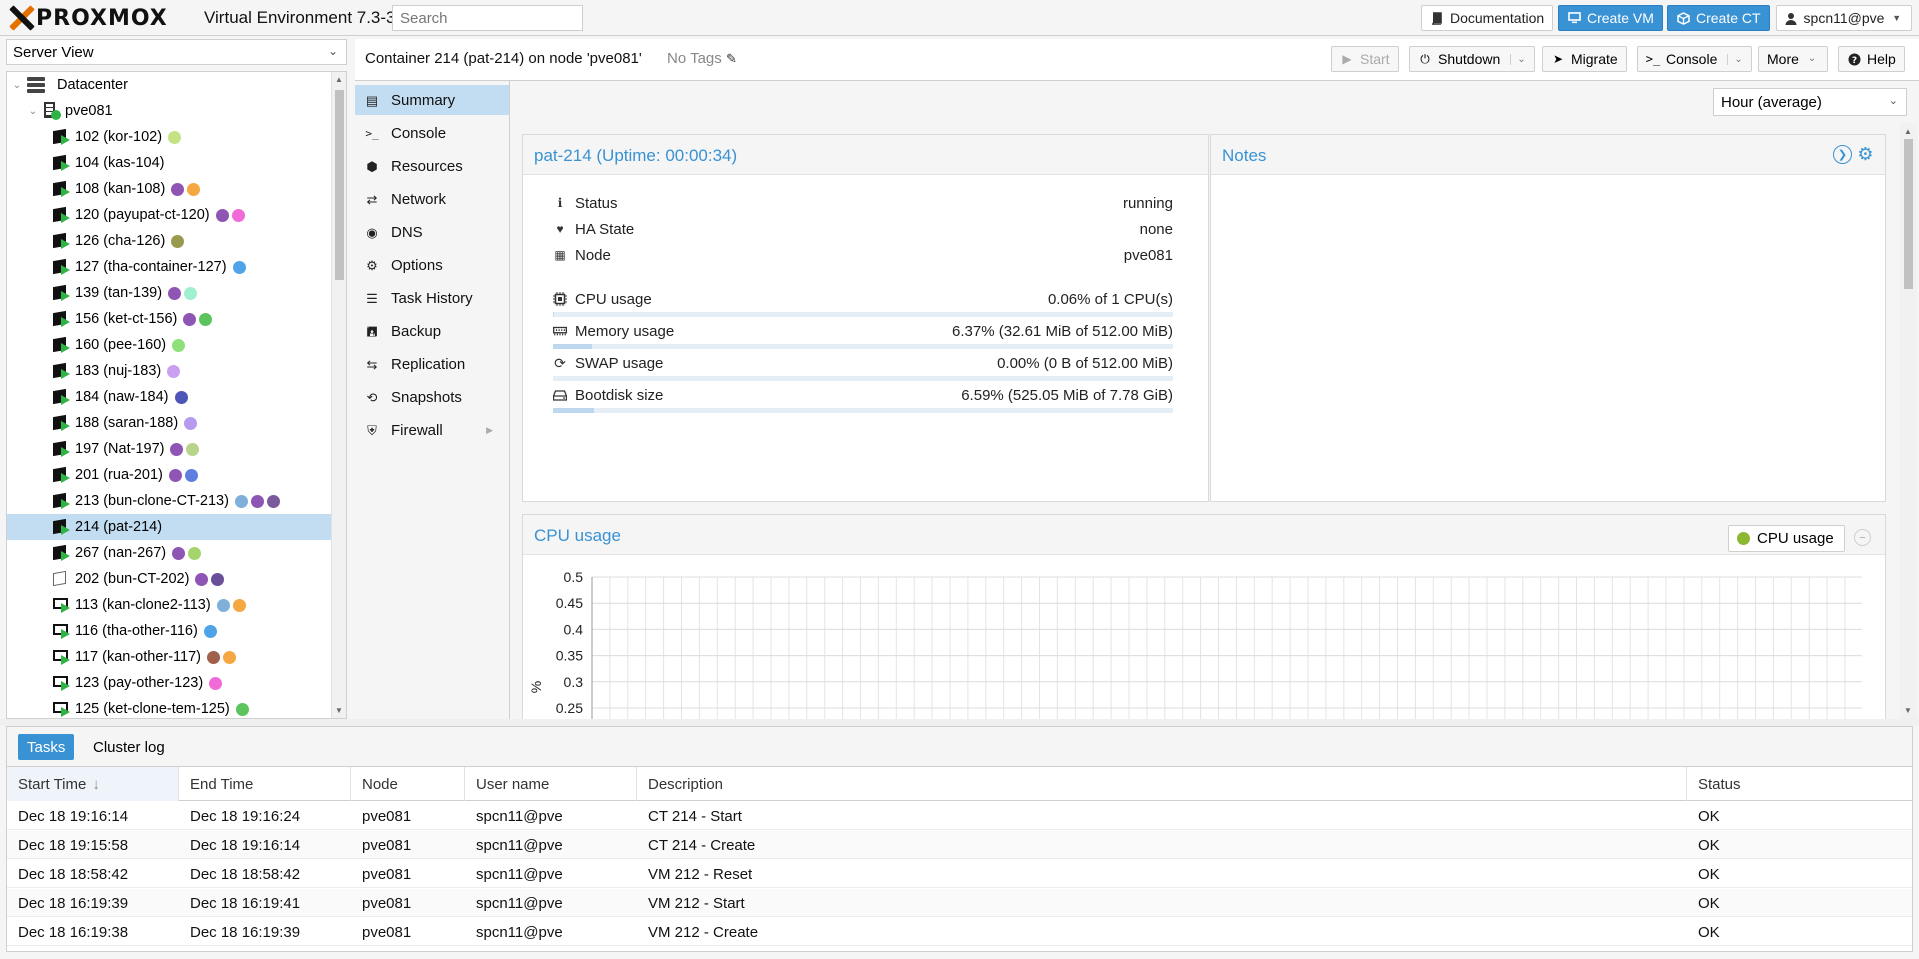 Image resolution: width=1919 pixels, height=959 pixels. Describe the element at coordinates (129, 747) in the screenshot. I see `tab-cluster-log: Cluster log` at that location.